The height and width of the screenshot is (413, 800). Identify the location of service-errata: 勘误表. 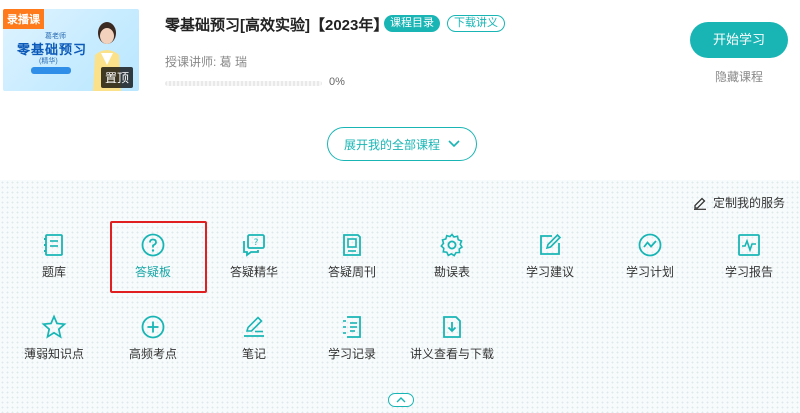
(452, 256).